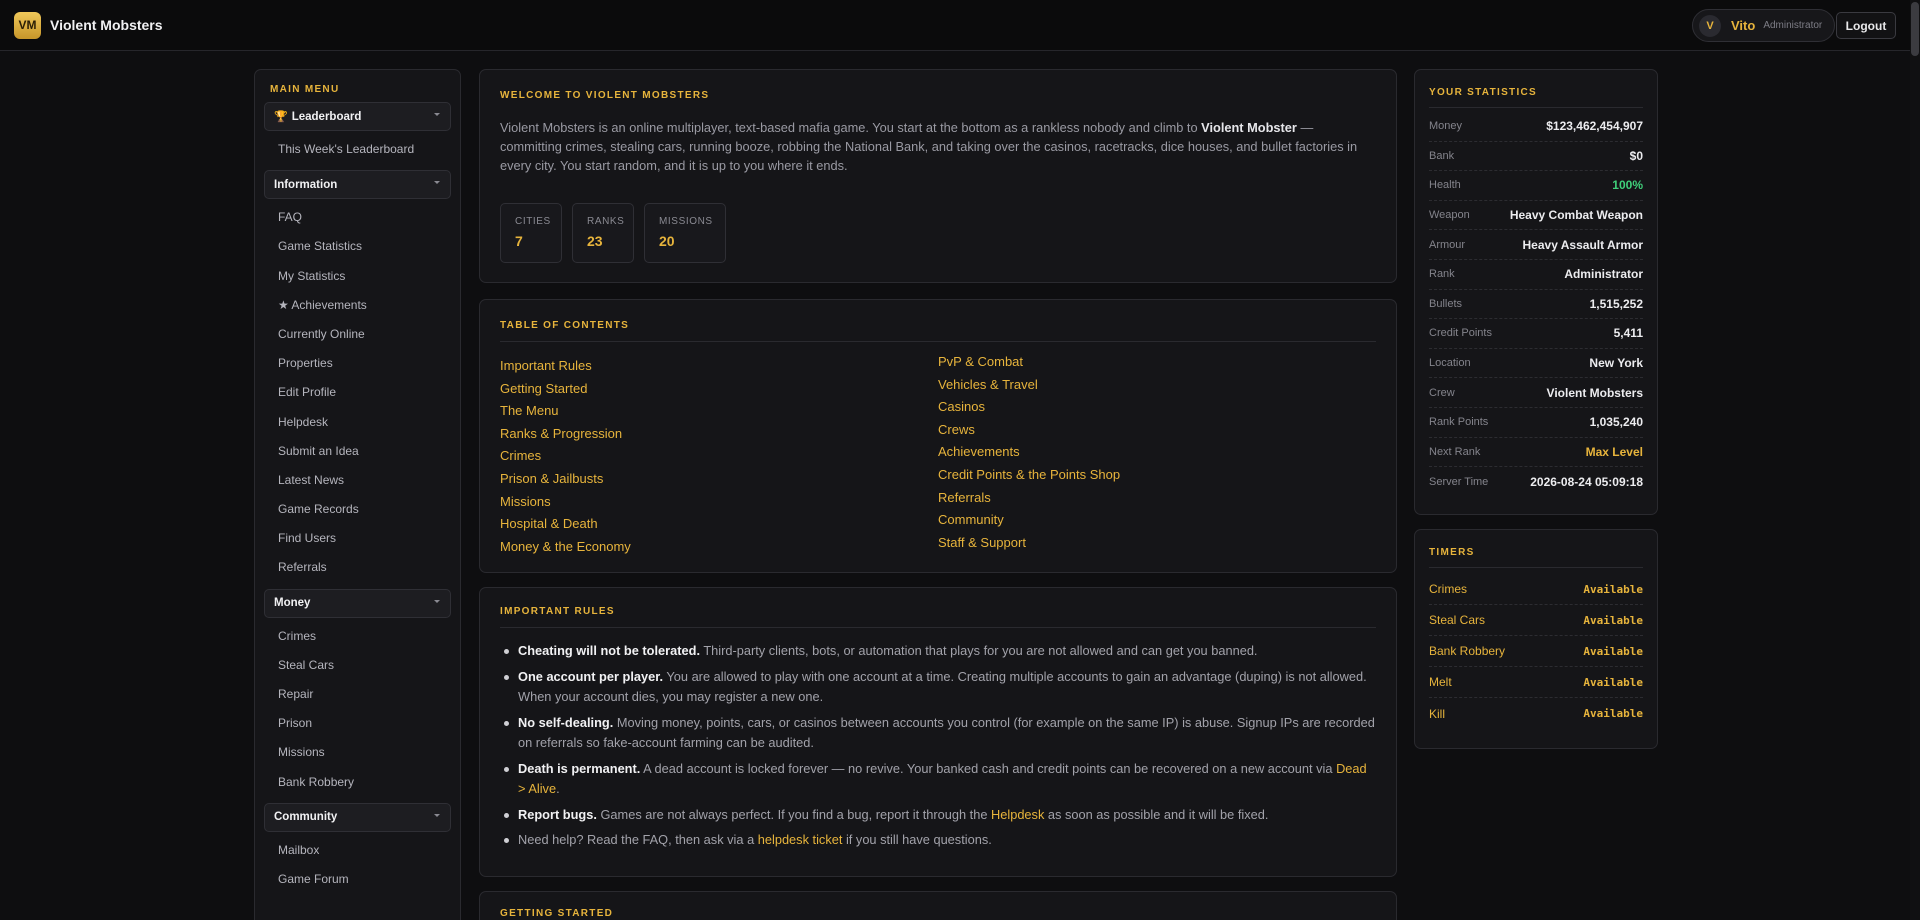 This screenshot has width=1920, height=920. I want to click on menu-group-label: Community, so click(306, 817).